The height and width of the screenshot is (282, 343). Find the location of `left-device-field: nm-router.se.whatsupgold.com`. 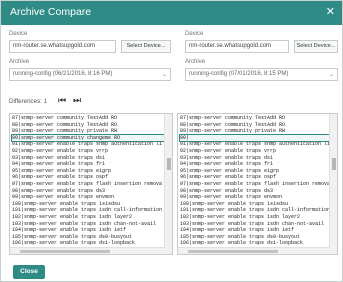

left-device-field: nm-router.se.whatsupgold.com is located at coordinates (62, 46).